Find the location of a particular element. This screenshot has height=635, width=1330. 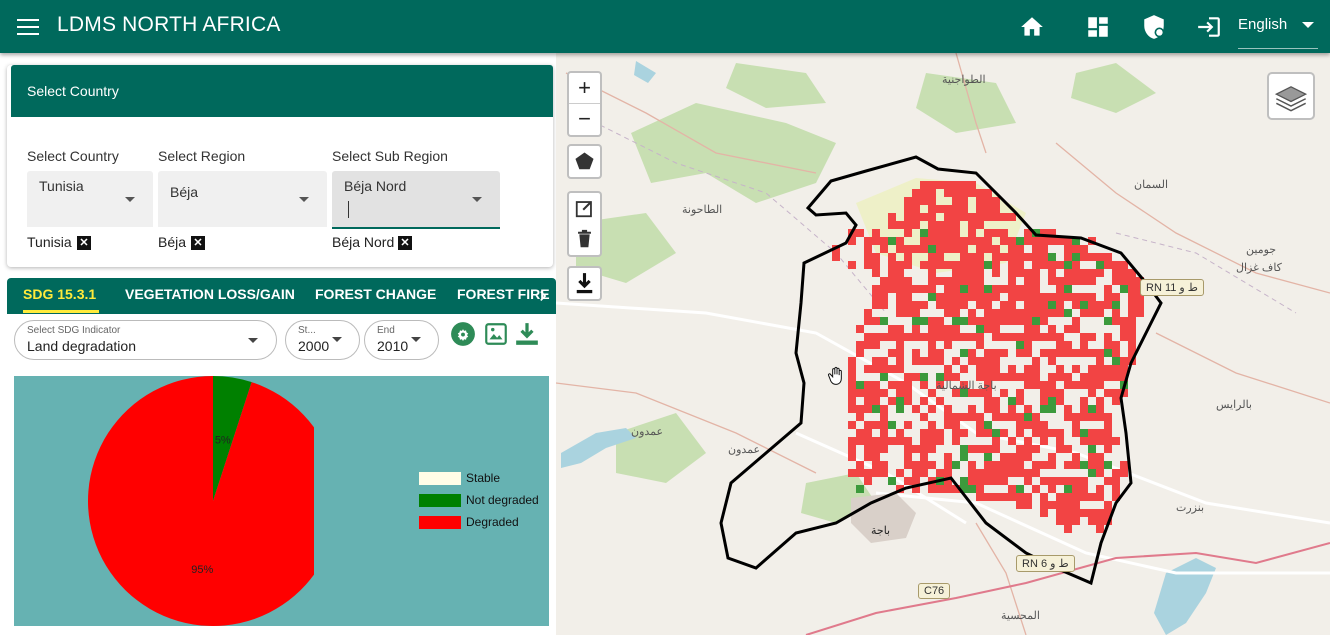

sdg-indicator-select: Select SDG Indicator Land degradation is located at coordinates (145, 340).